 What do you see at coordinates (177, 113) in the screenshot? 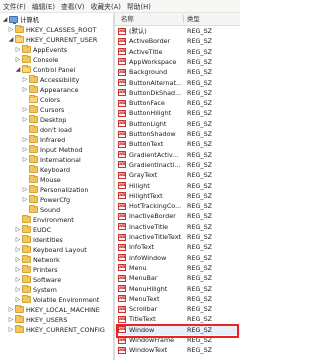
I see `value-row: ab ButtonHilight REG_SZ` at bounding box center [177, 113].